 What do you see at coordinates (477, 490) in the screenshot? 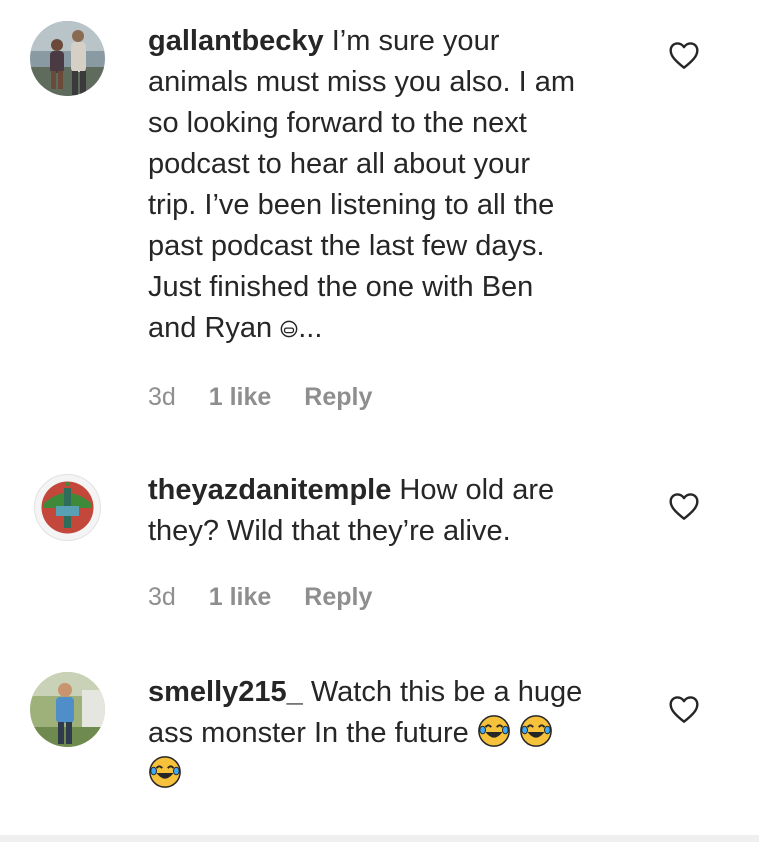
I see `comment-line: How old are` at bounding box center [477, 490].